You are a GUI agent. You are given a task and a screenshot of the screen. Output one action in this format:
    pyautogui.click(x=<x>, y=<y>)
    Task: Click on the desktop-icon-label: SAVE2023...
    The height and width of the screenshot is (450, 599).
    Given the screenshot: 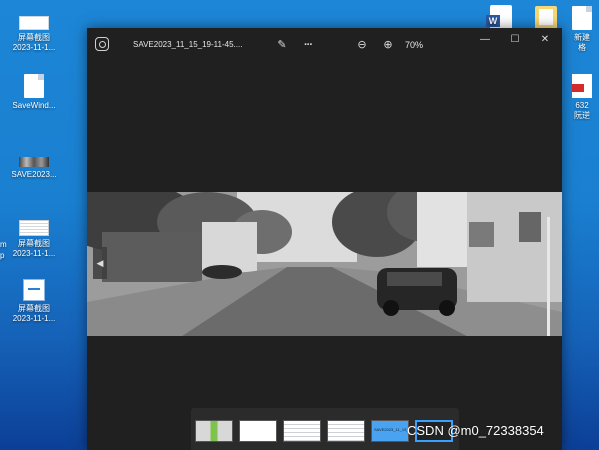 What is the action you would take?
    pyautogui.click(x=34, y=174)
    